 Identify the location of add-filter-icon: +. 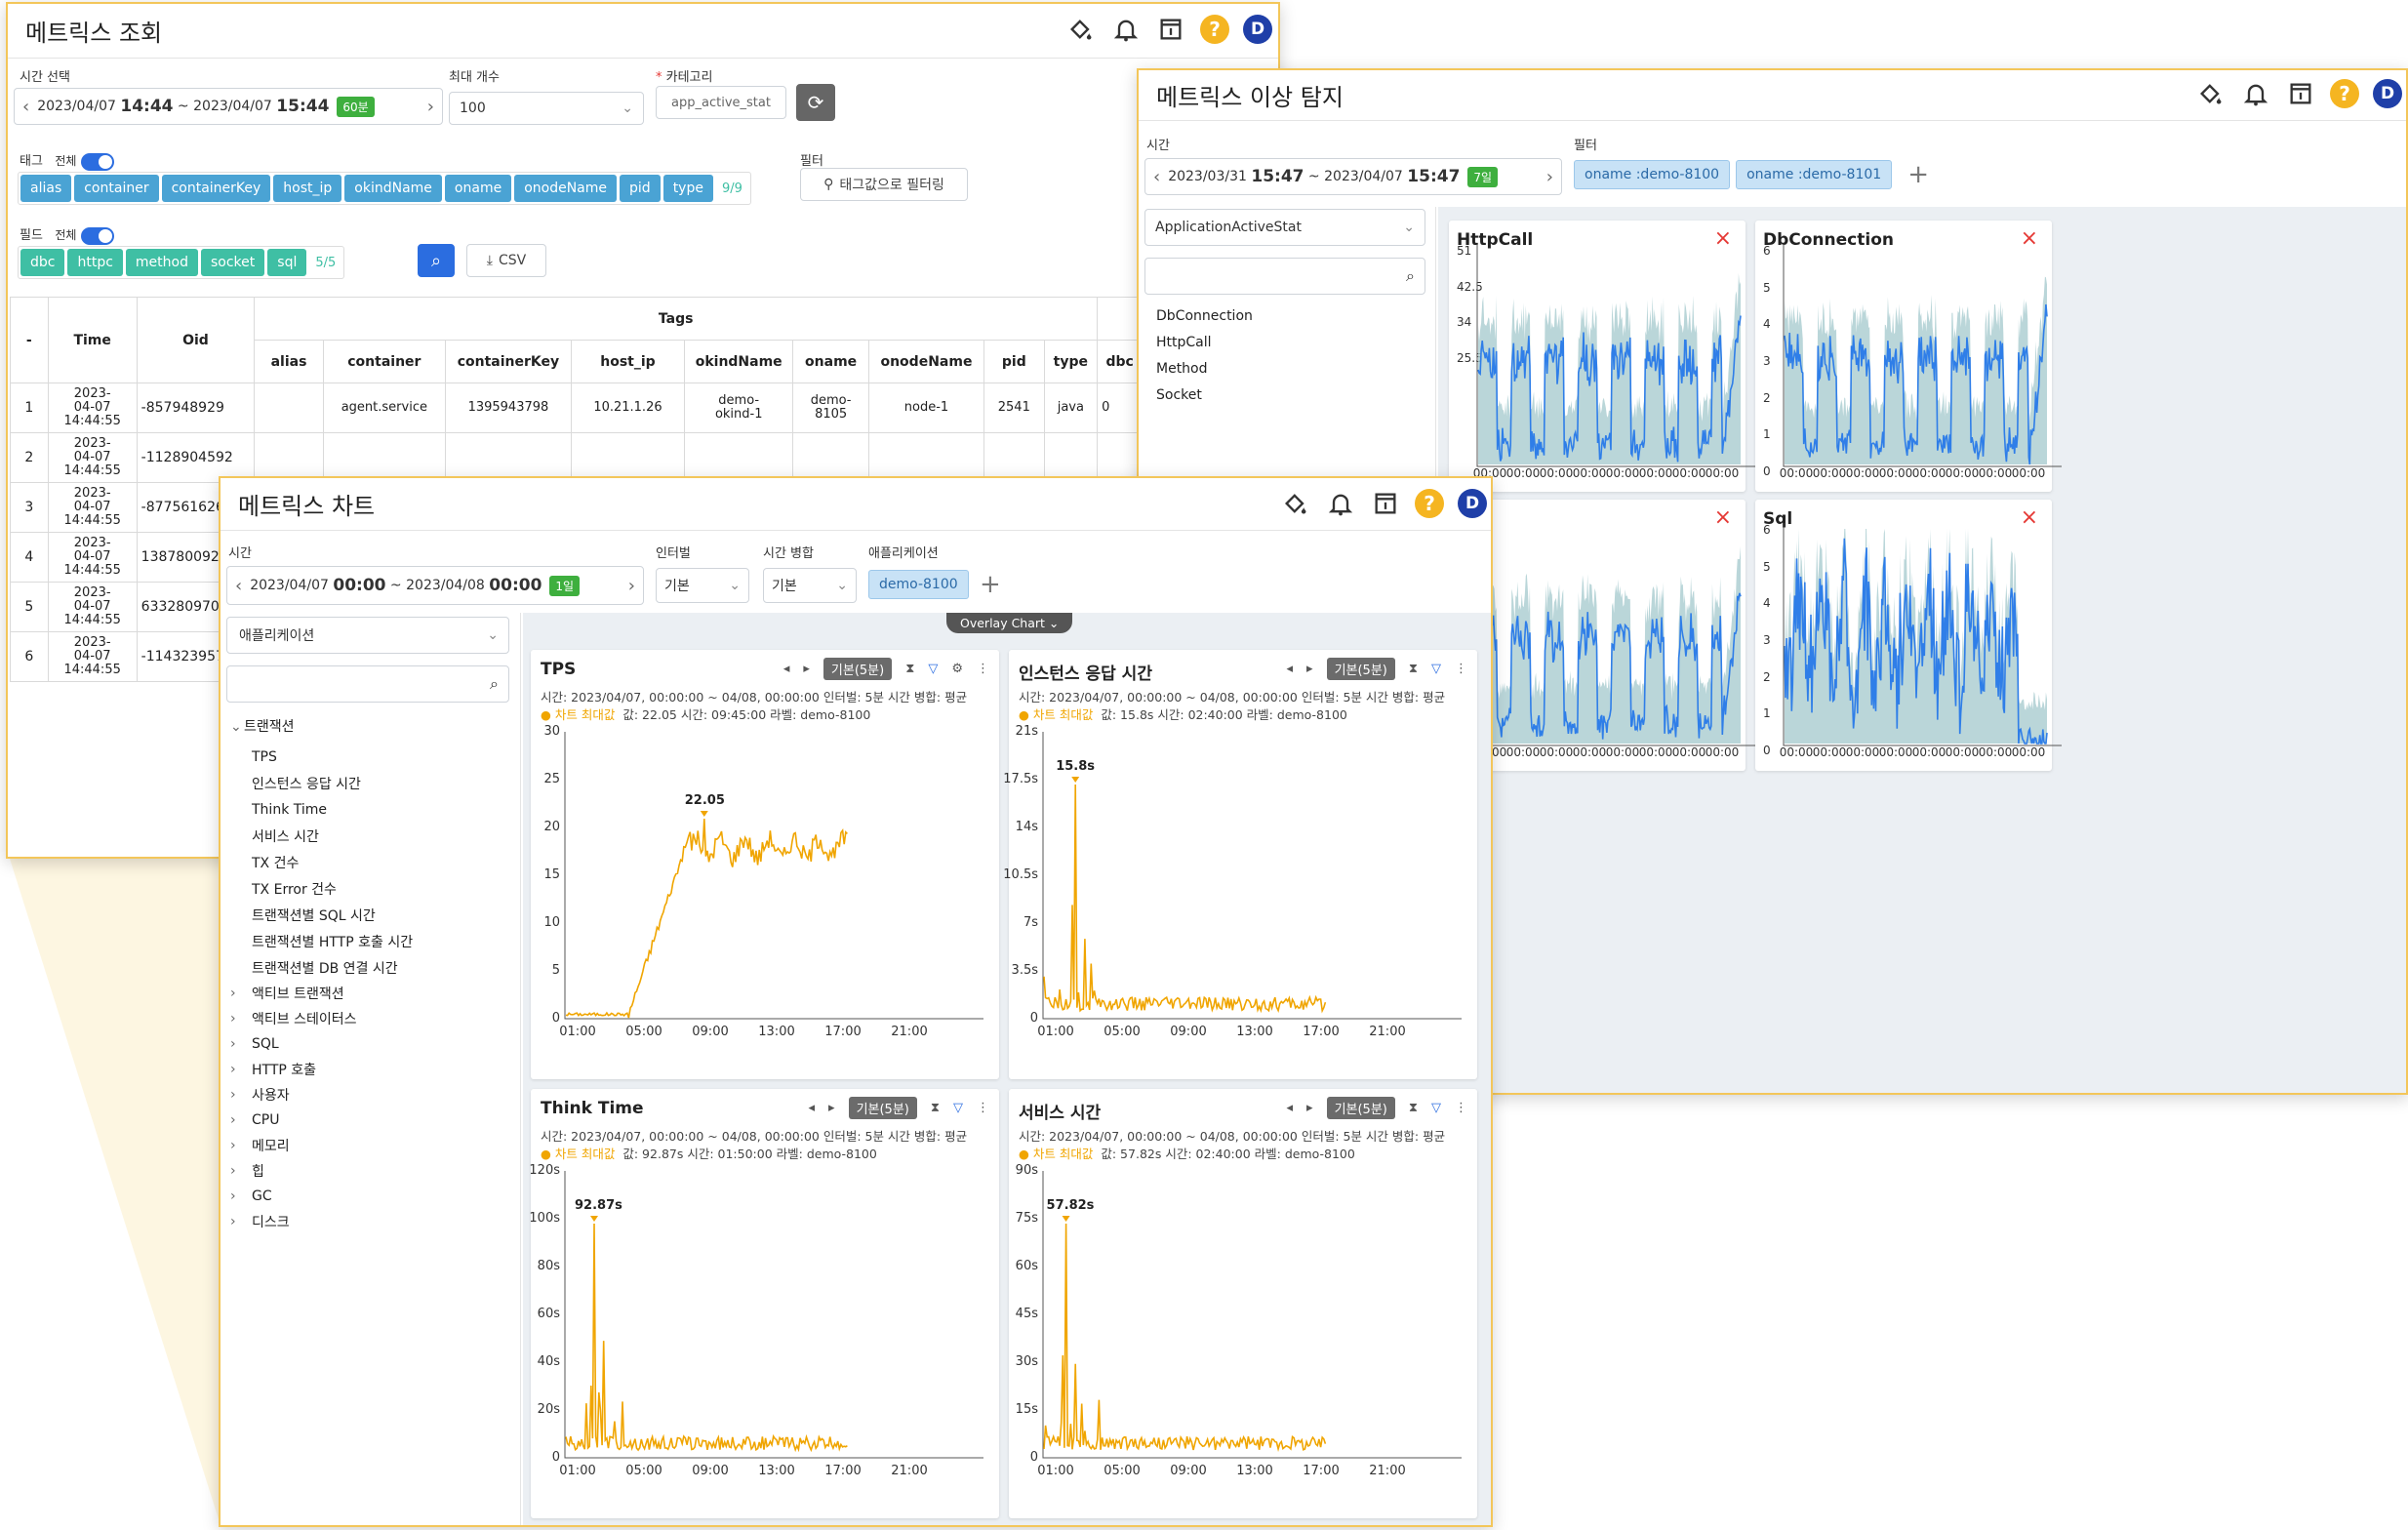
(1918, 174).